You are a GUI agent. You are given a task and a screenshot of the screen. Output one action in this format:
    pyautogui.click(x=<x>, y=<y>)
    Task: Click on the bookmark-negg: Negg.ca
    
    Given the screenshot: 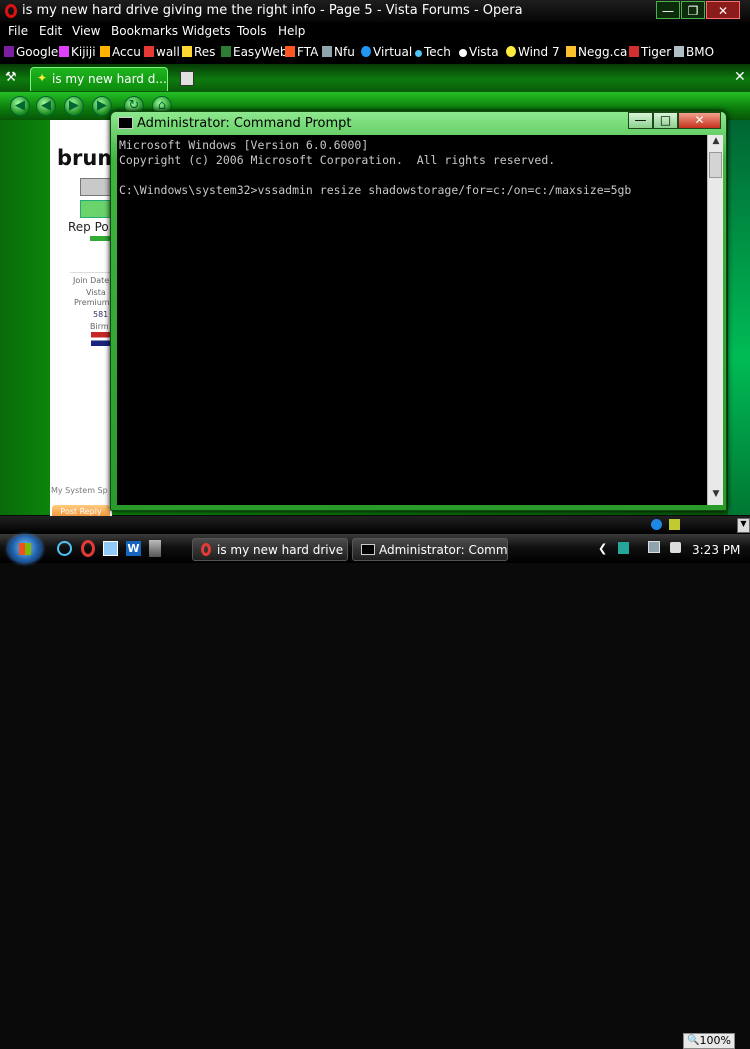 What is the action you would take?
    pyautogui.click(x=596, y=52)
    